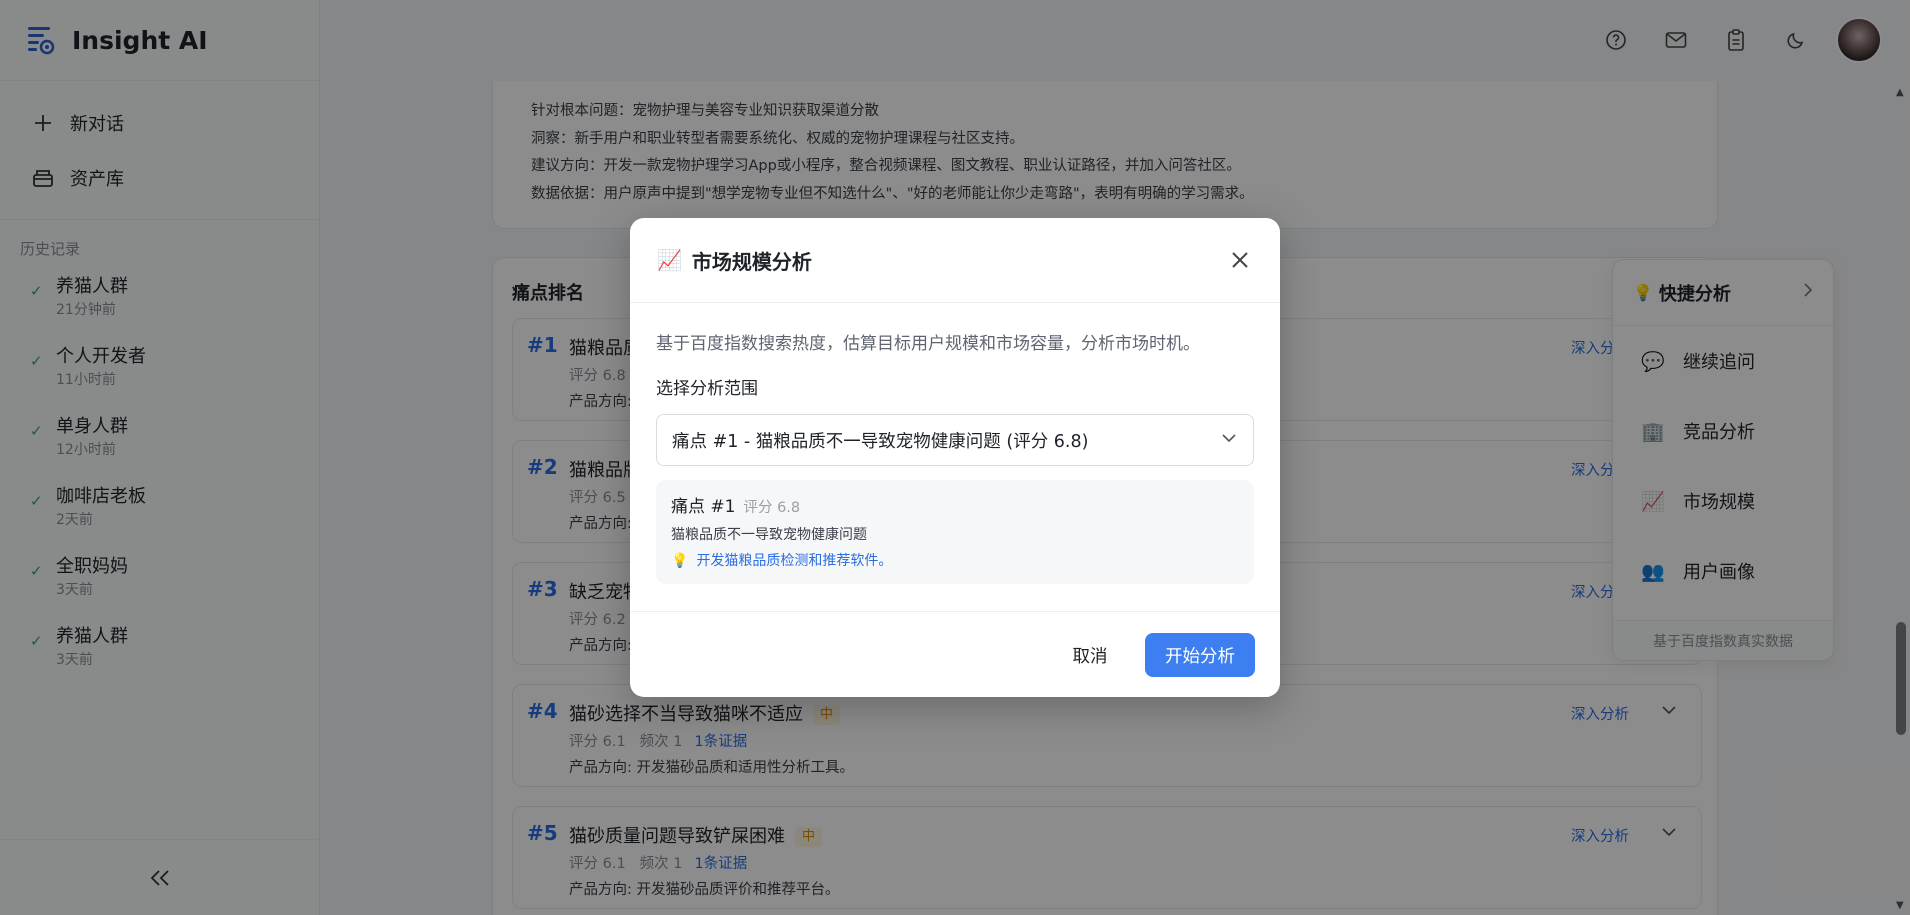  I want to click on modal-footer: 取消 开始分析, so click(955, 654).